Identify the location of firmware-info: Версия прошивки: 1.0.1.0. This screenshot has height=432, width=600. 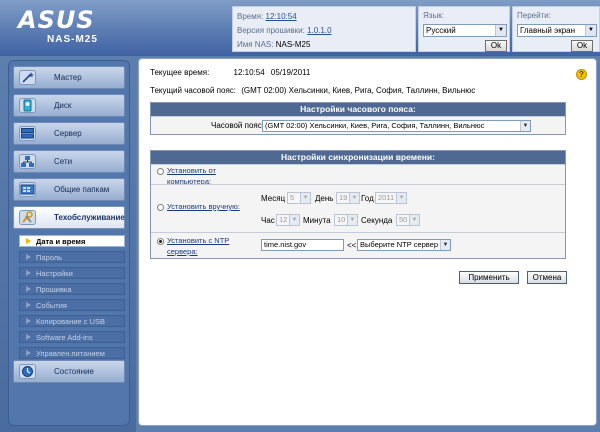
(284, 30).